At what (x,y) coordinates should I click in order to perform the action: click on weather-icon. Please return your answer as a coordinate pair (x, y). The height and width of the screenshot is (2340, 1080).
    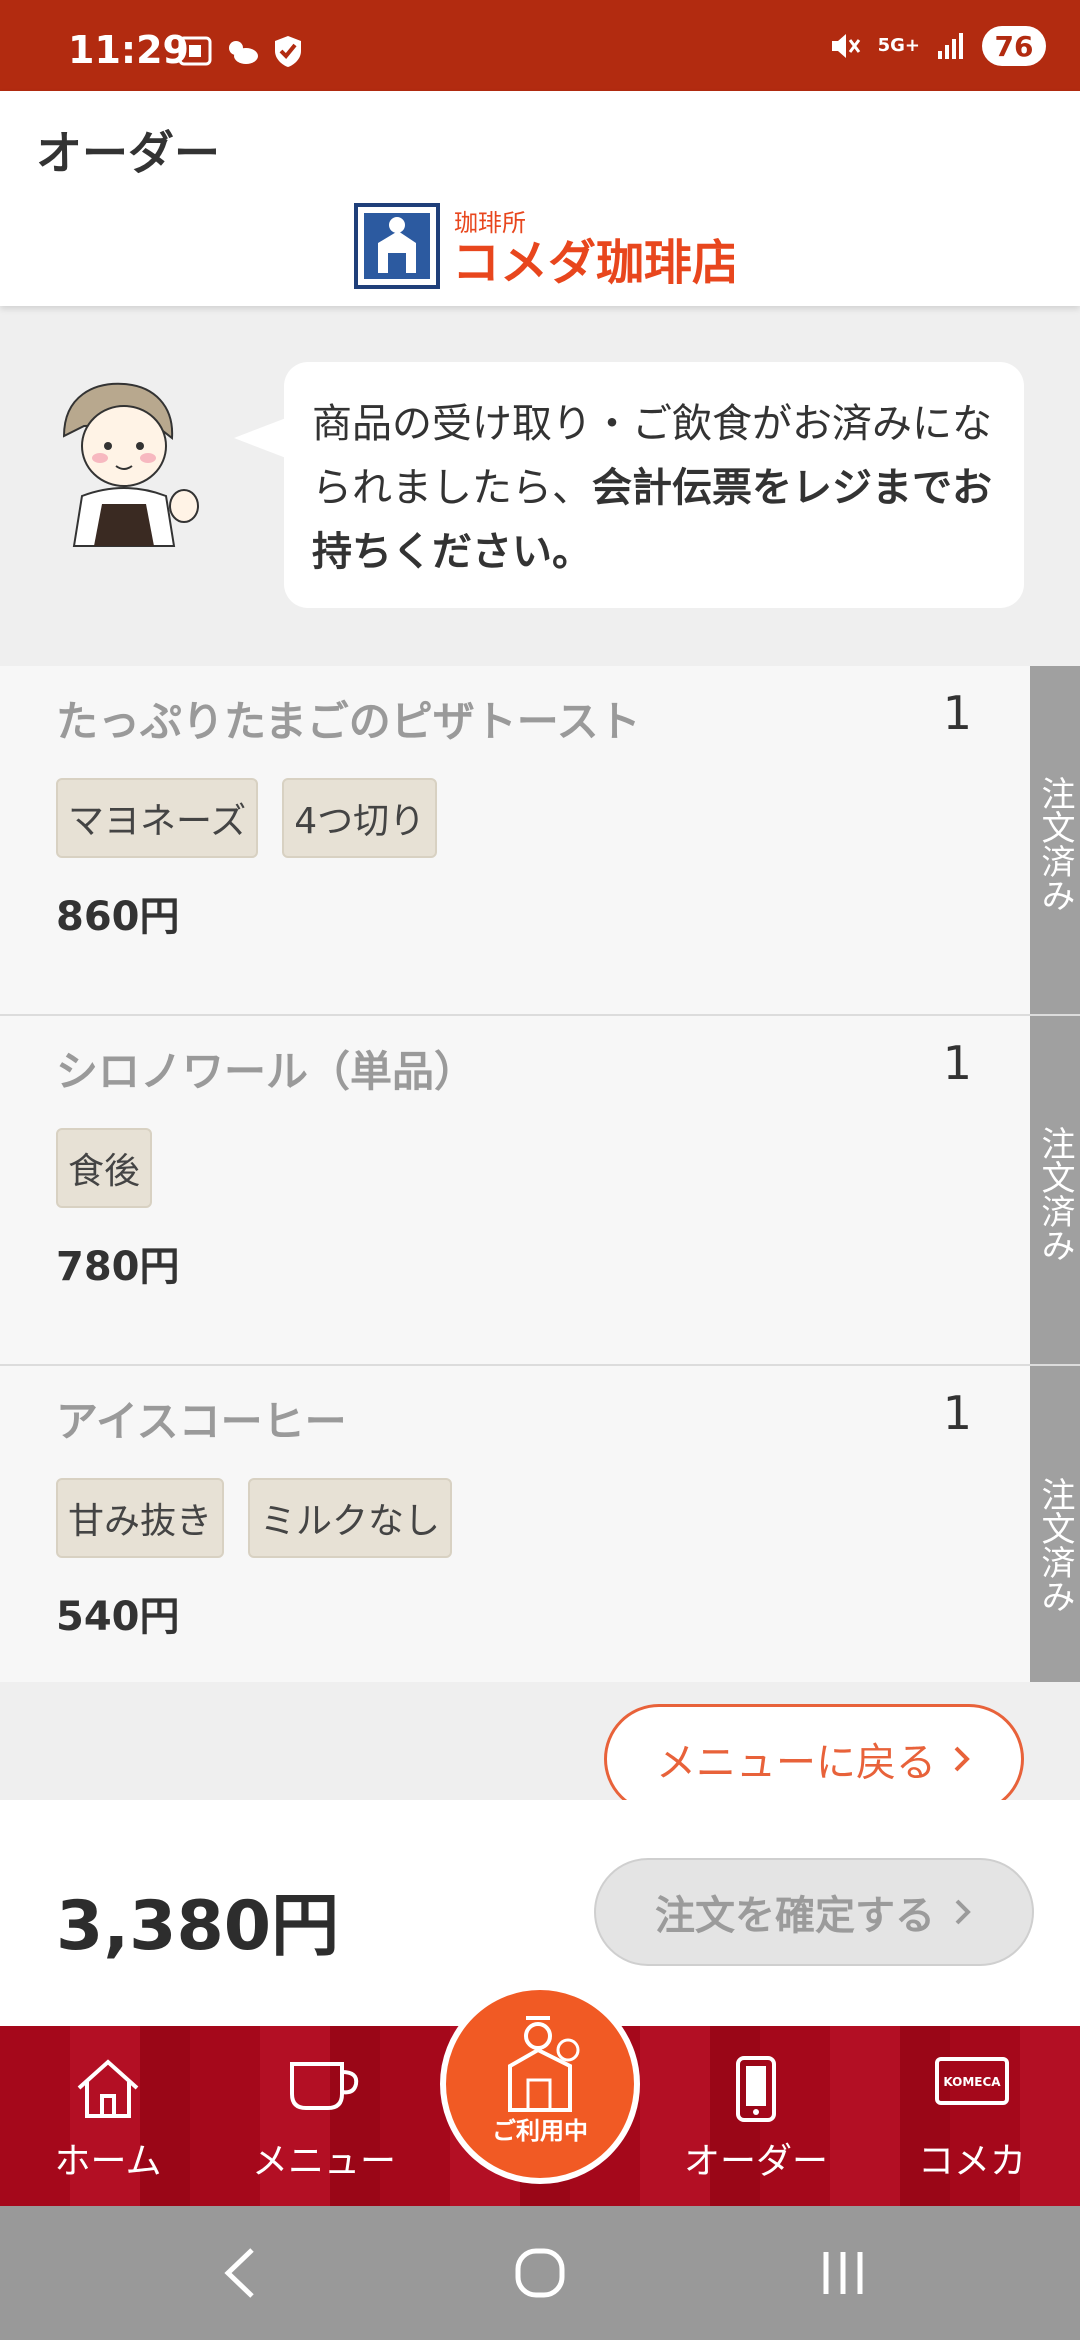
    Looking at the image, I should click on (243, 52).